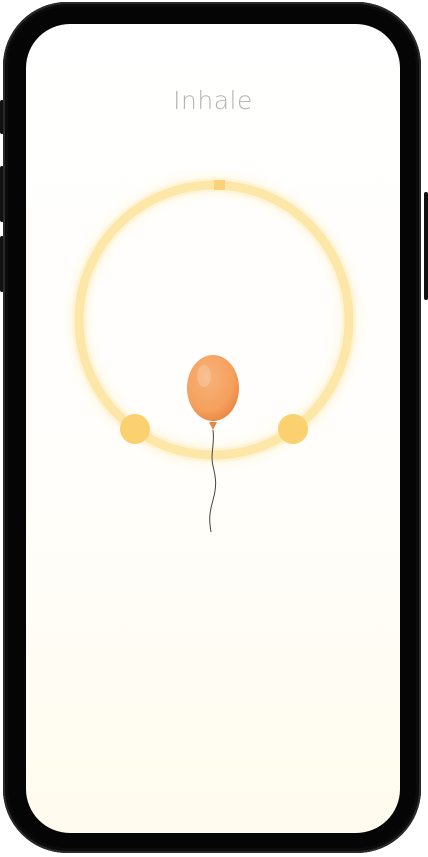  Describe the element at coordinates (219, 185) in the screenshot. I see `ring-top-marker` at that location.